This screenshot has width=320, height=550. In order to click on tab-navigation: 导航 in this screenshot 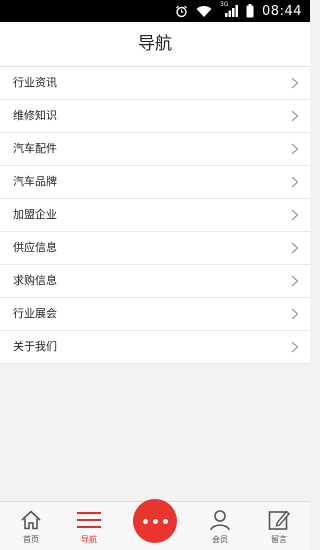, I will do `click(89, 526)`.